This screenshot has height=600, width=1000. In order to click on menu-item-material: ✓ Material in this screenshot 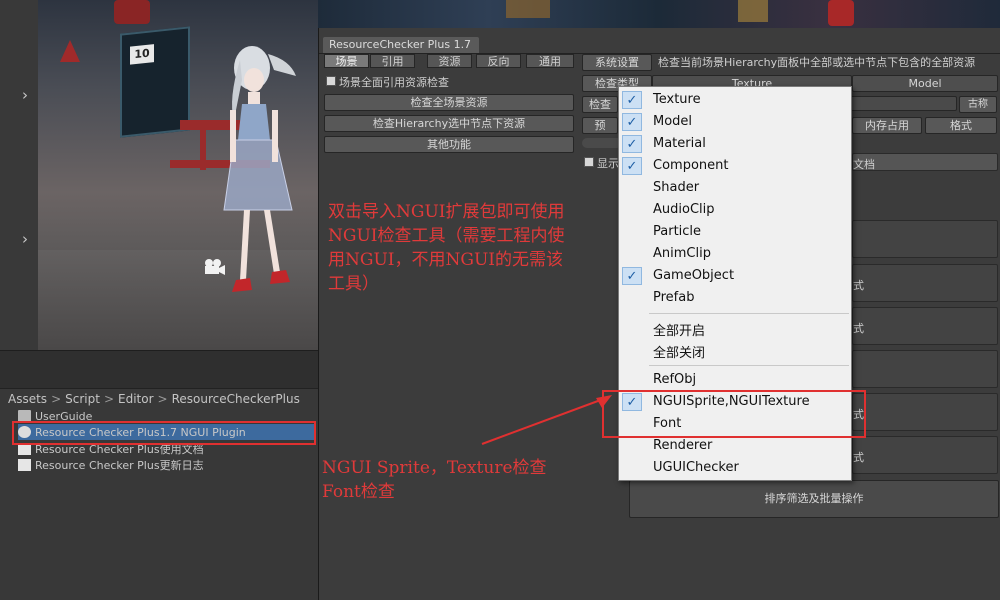, I will do `click(735, 144)`.